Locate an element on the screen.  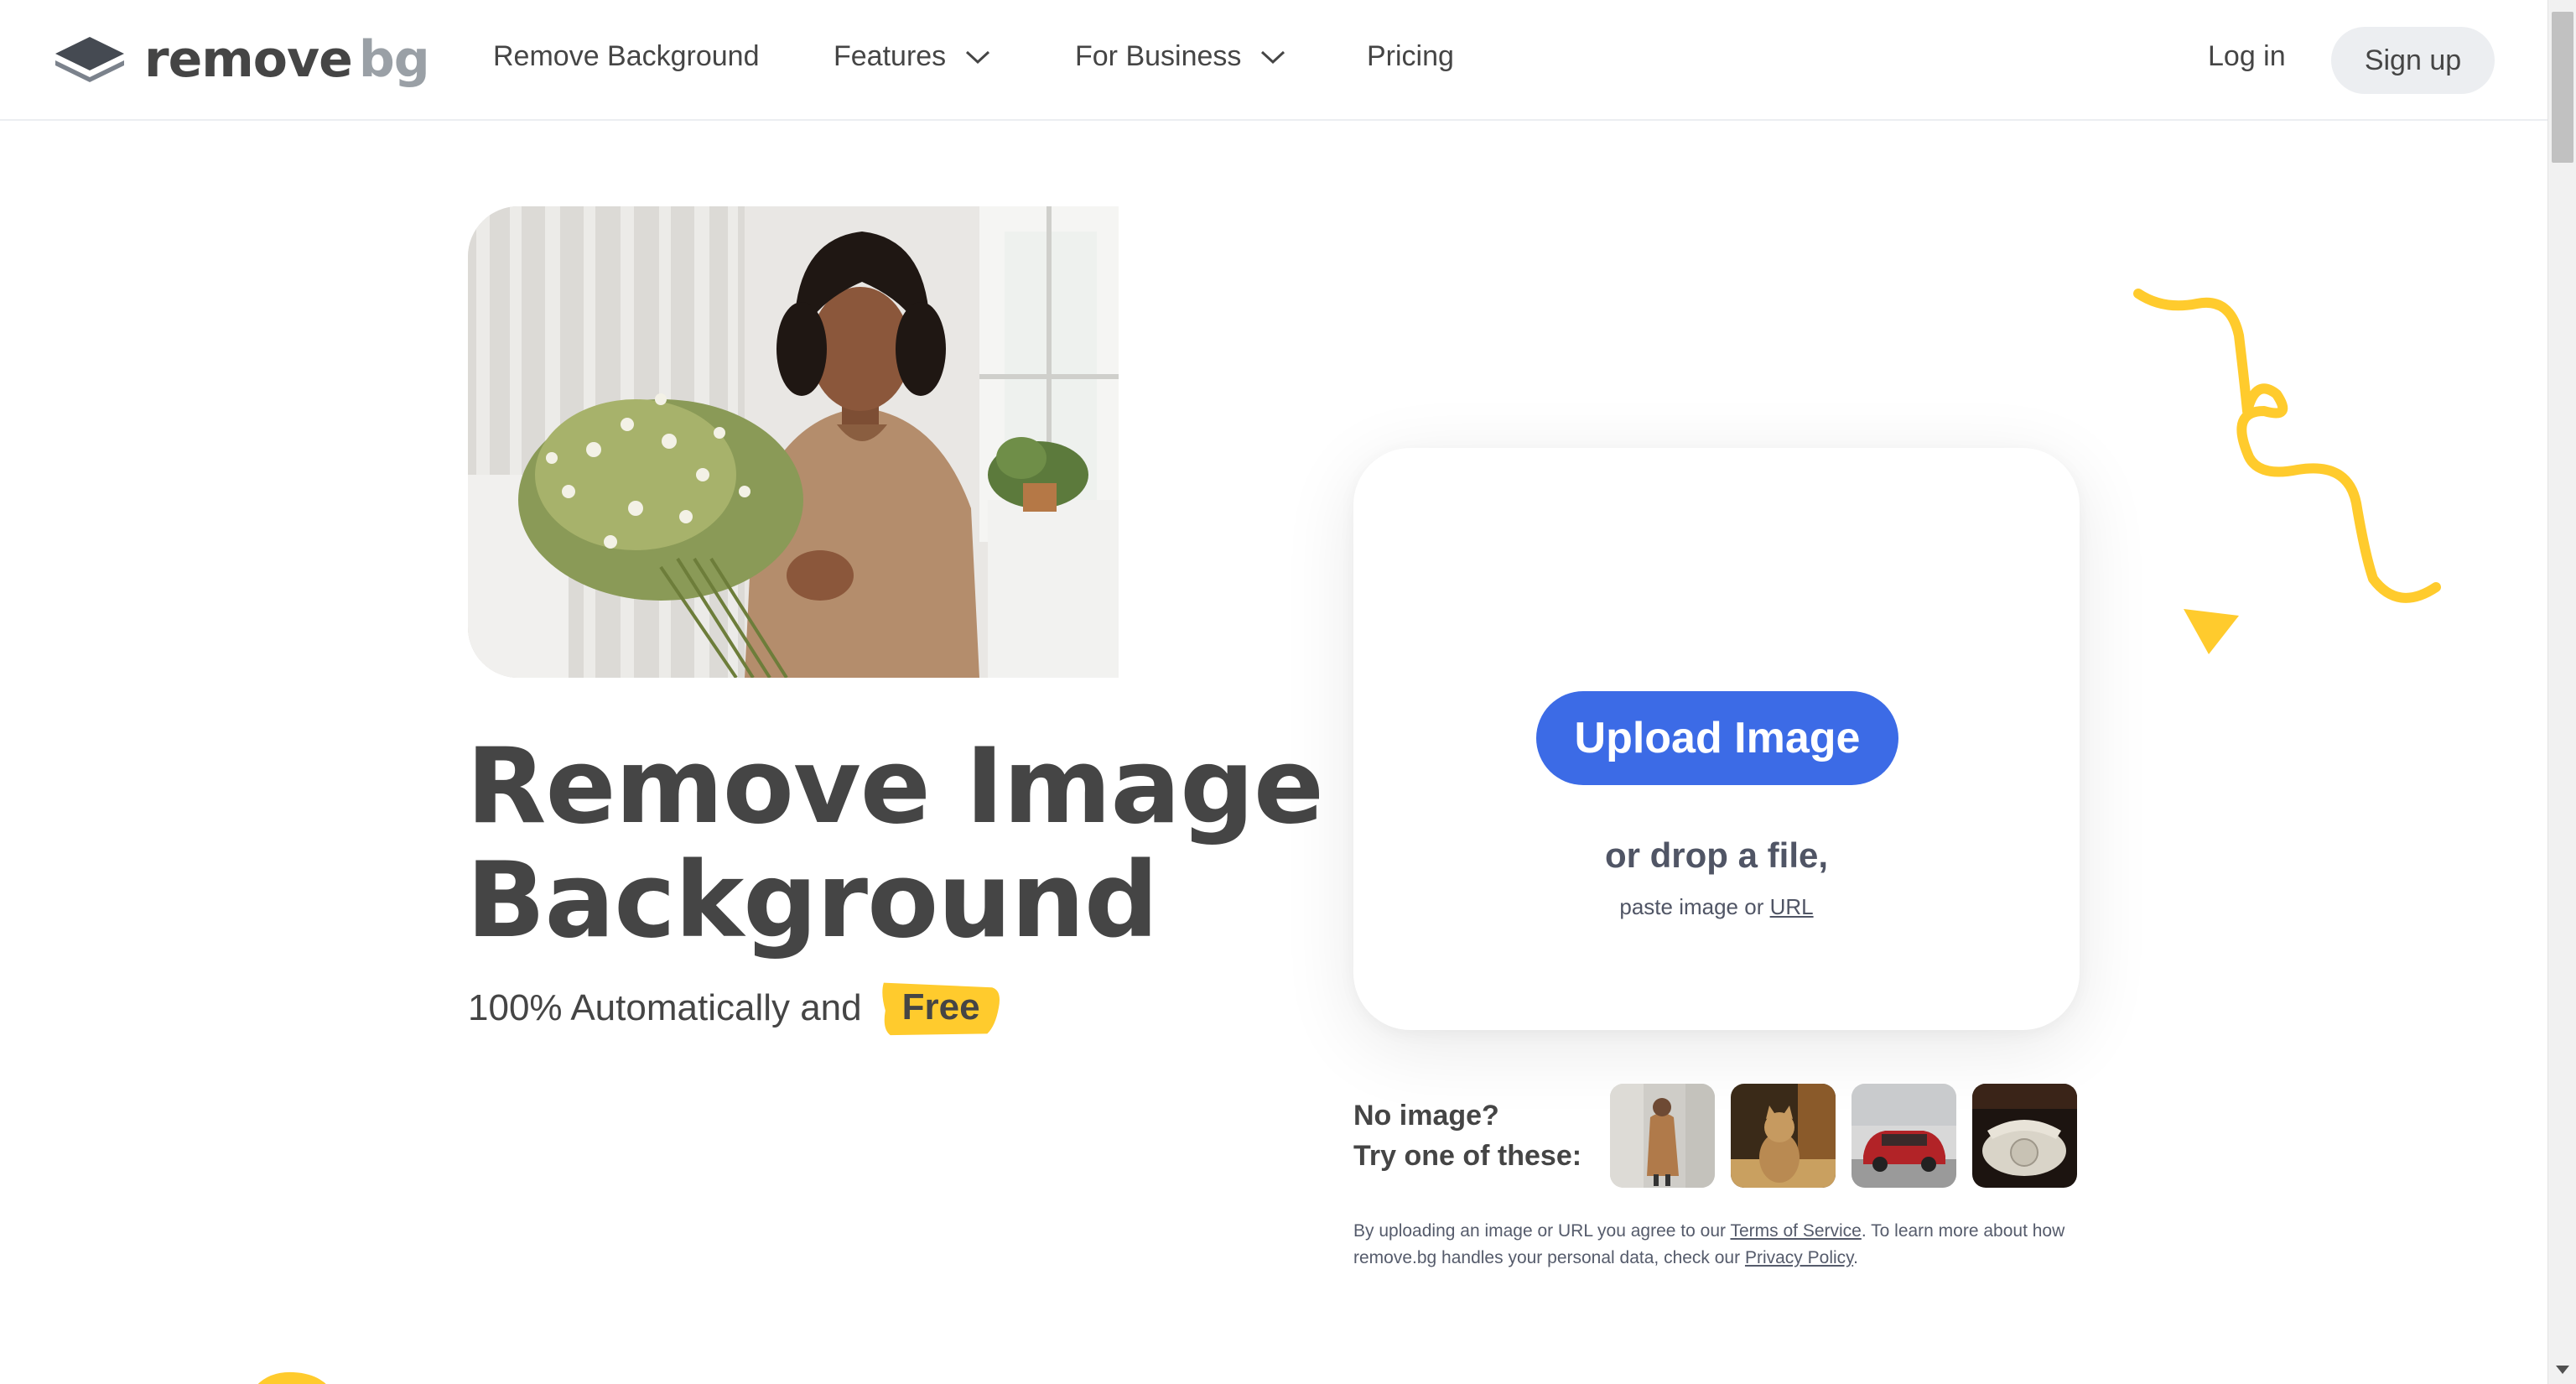
hero-photo-woman-with-flowers is located at coordinates (793, 442).